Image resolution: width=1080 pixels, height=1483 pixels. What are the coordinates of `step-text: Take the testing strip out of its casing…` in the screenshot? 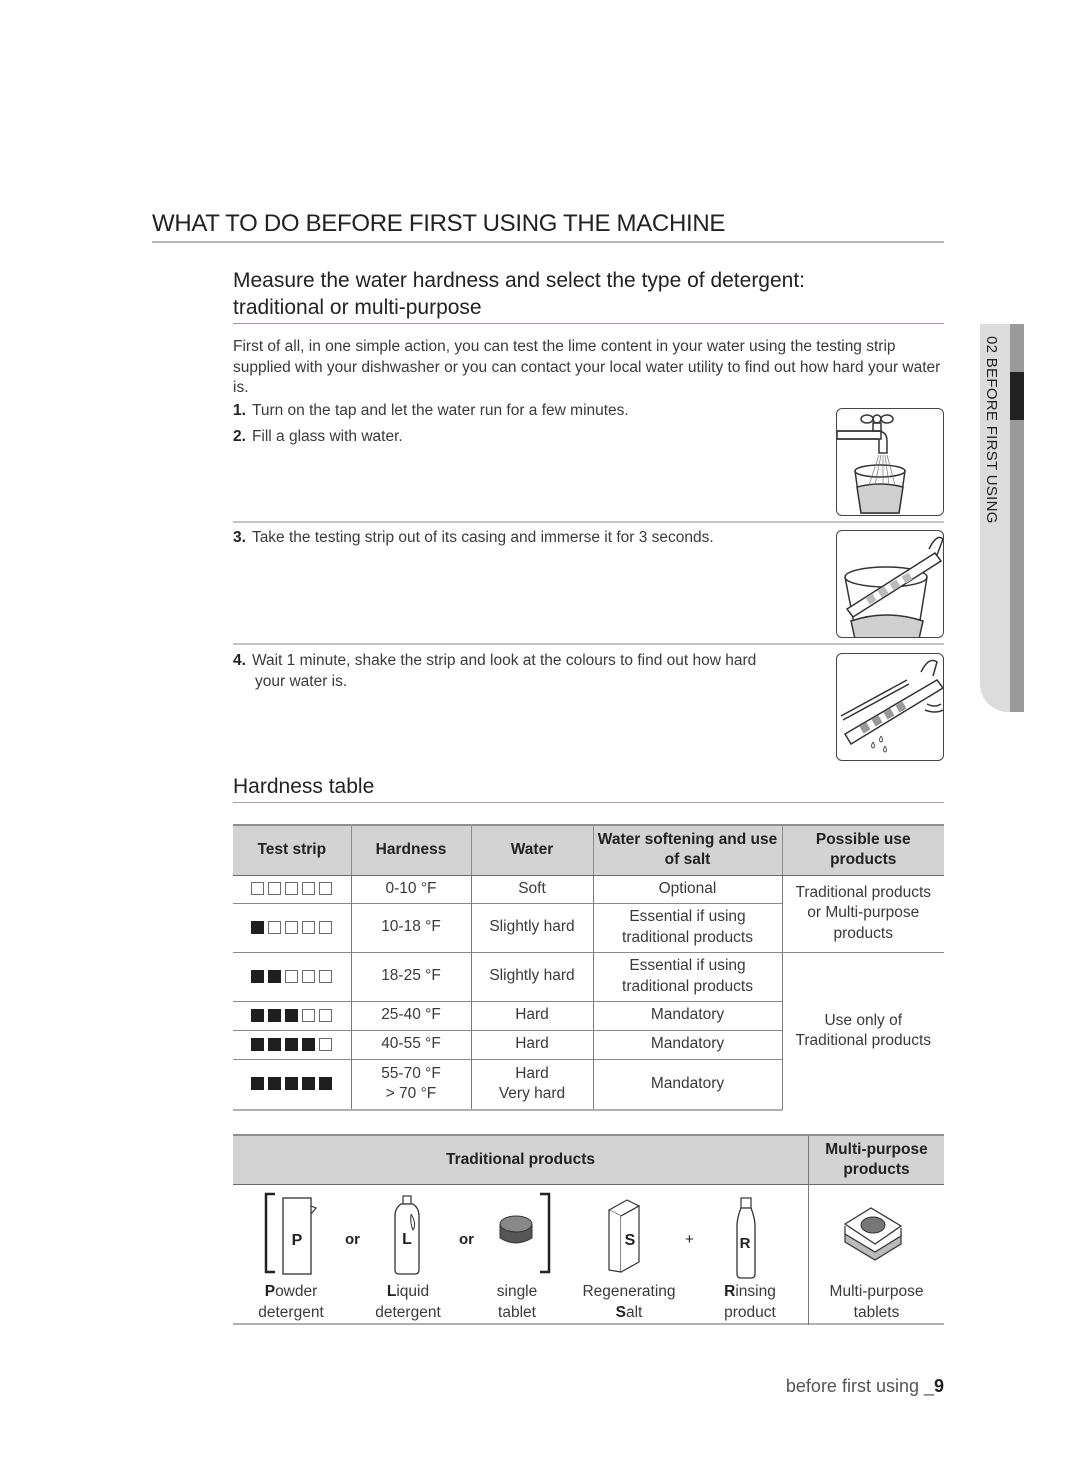 It's located at (482, 537).